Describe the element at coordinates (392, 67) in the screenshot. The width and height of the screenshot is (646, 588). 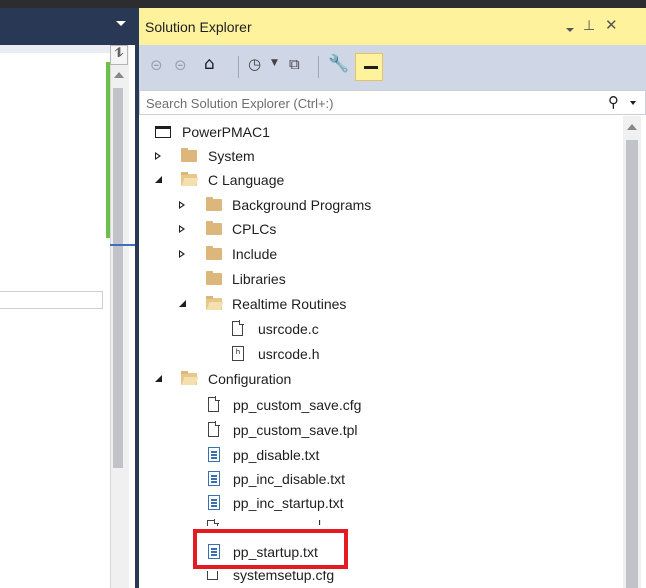
I see `solution-explorer-toolbar` at that location.